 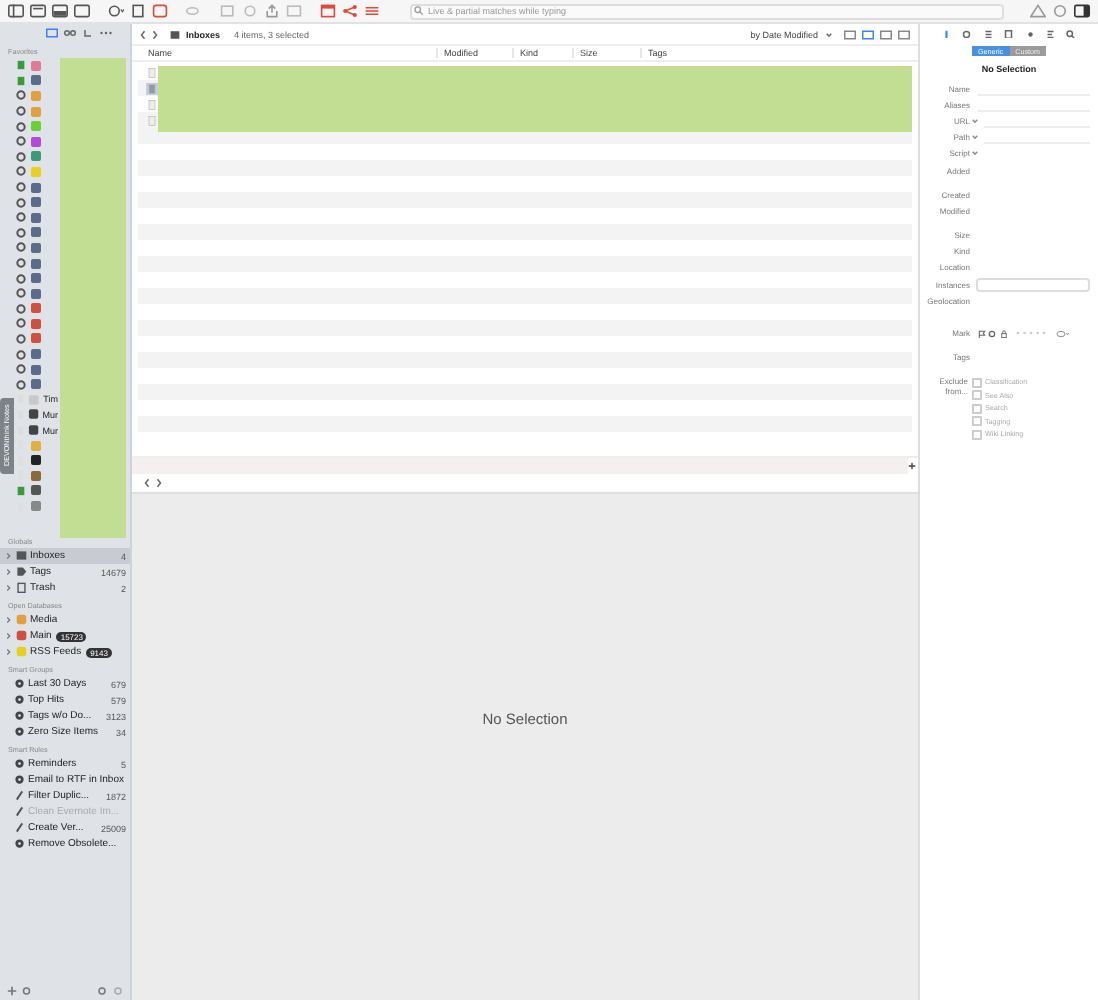 What do you see at coordinates (850, 34) in the screenshot?
I see `icon-view-icon` at bounding box center [850, 34].